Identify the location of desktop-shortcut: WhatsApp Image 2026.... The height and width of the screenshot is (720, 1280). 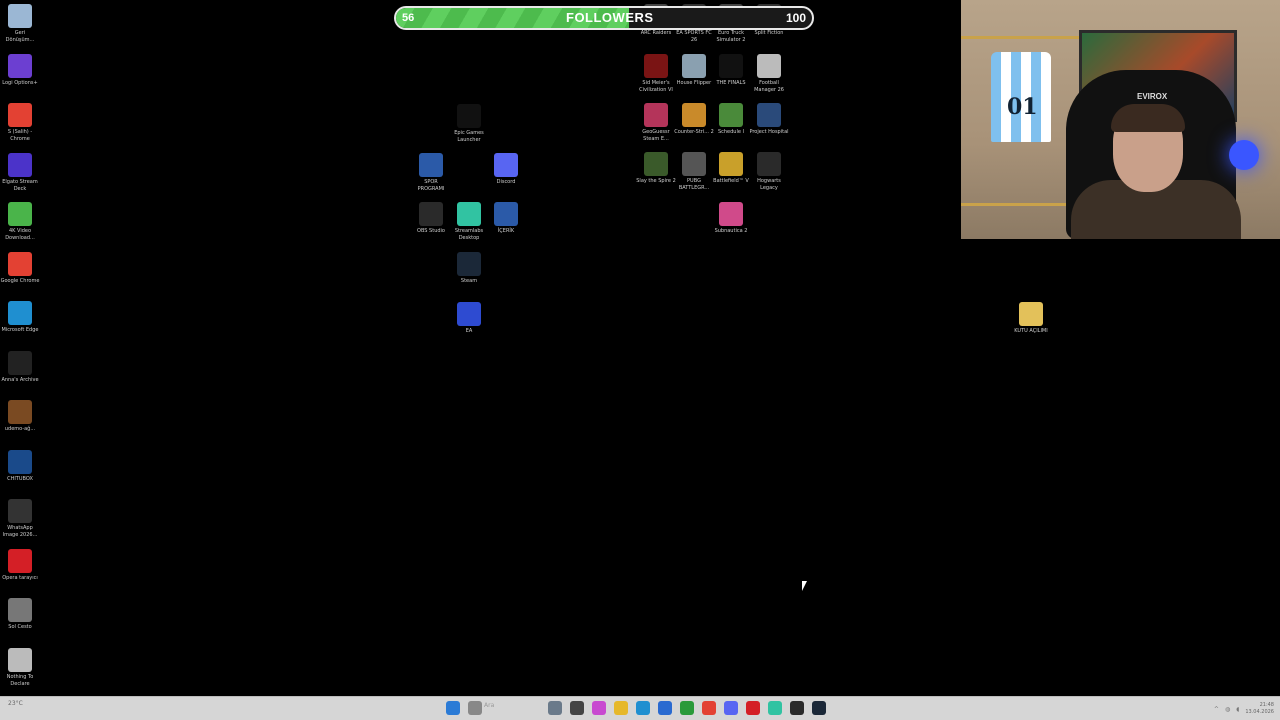
(20, 519).